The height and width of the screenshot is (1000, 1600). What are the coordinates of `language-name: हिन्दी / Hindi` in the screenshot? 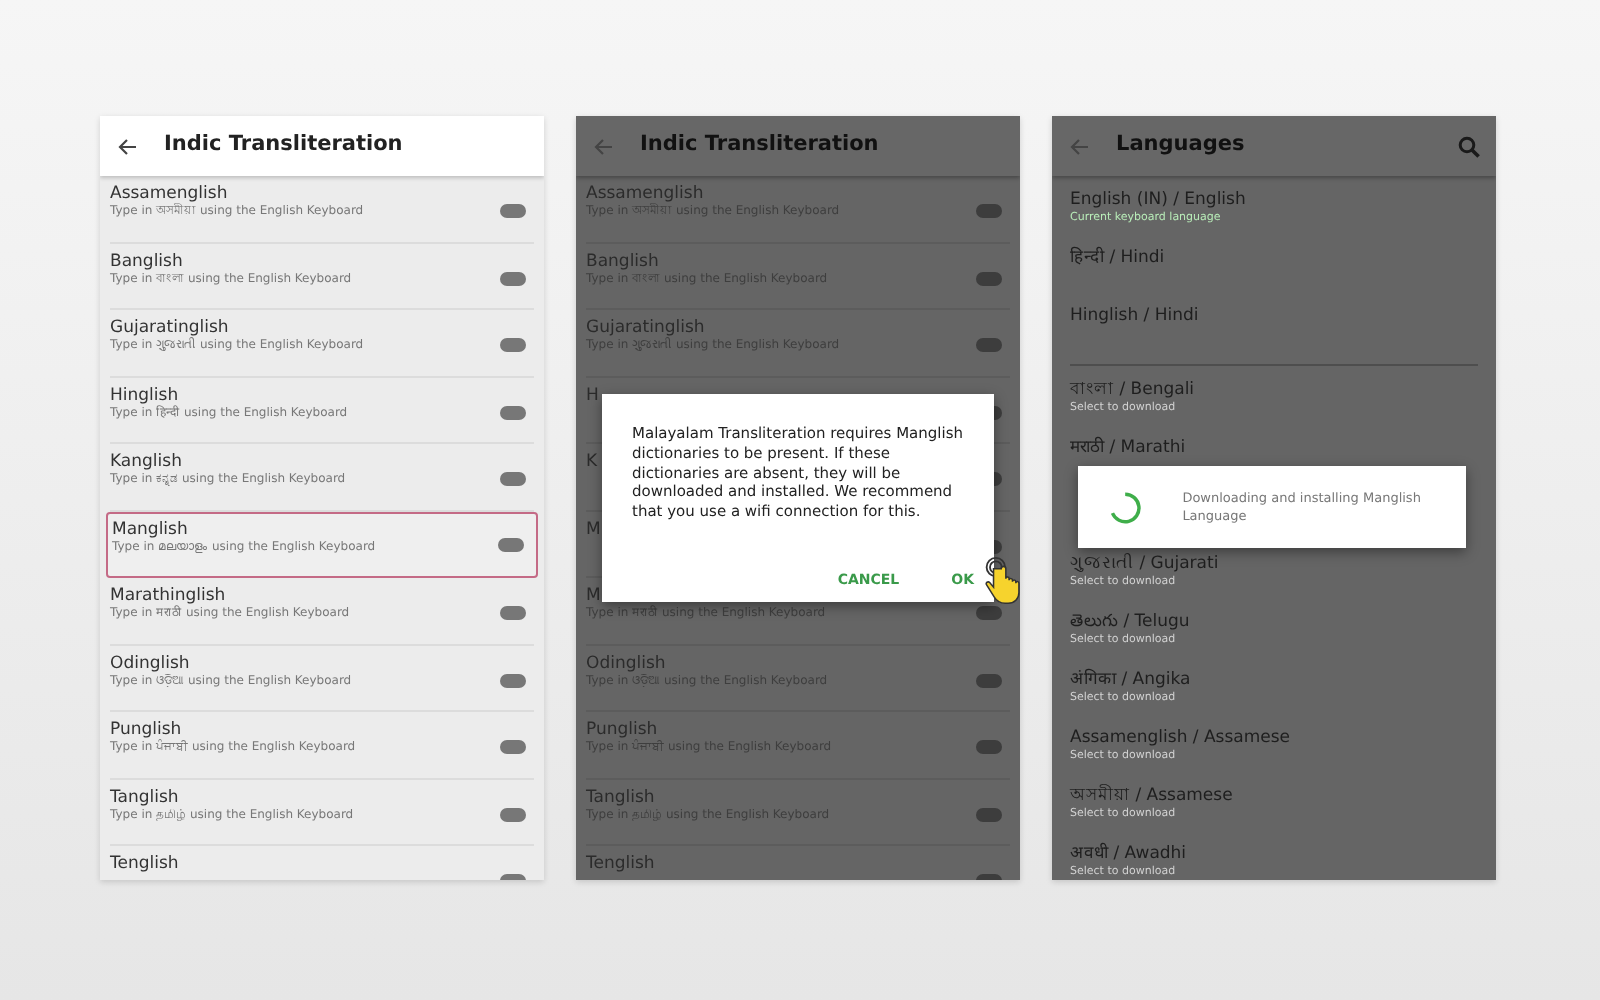 It's located at (1117, 259).